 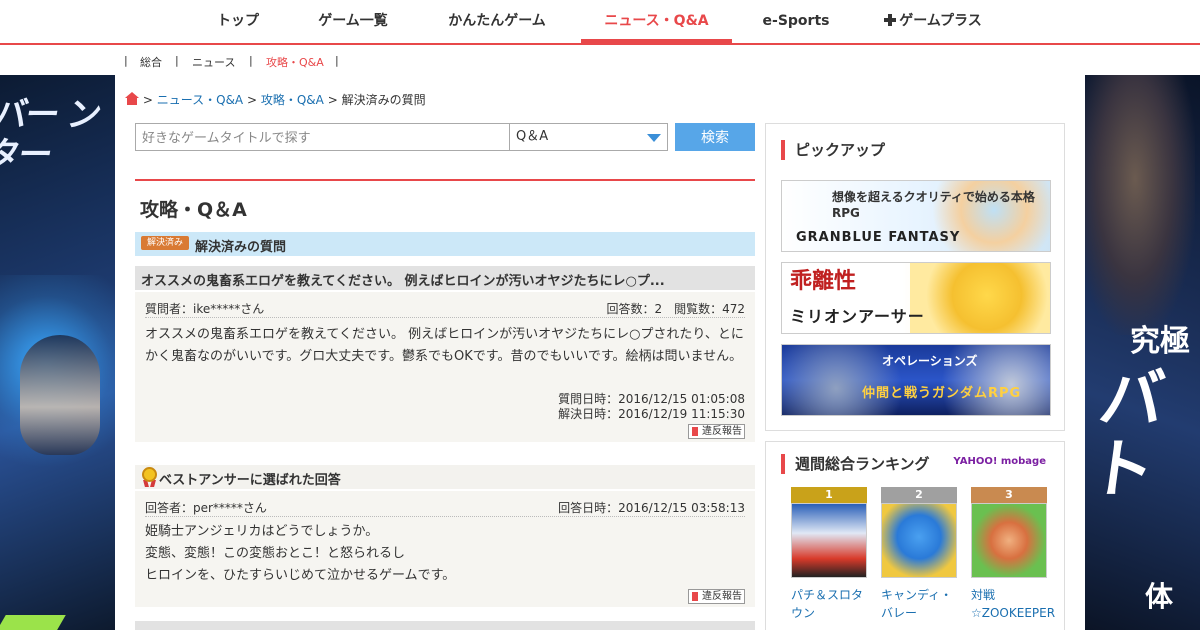 I want to click on best-answer-title: ベストアンサーに選ばれた回答, so click(x=250, y=480).